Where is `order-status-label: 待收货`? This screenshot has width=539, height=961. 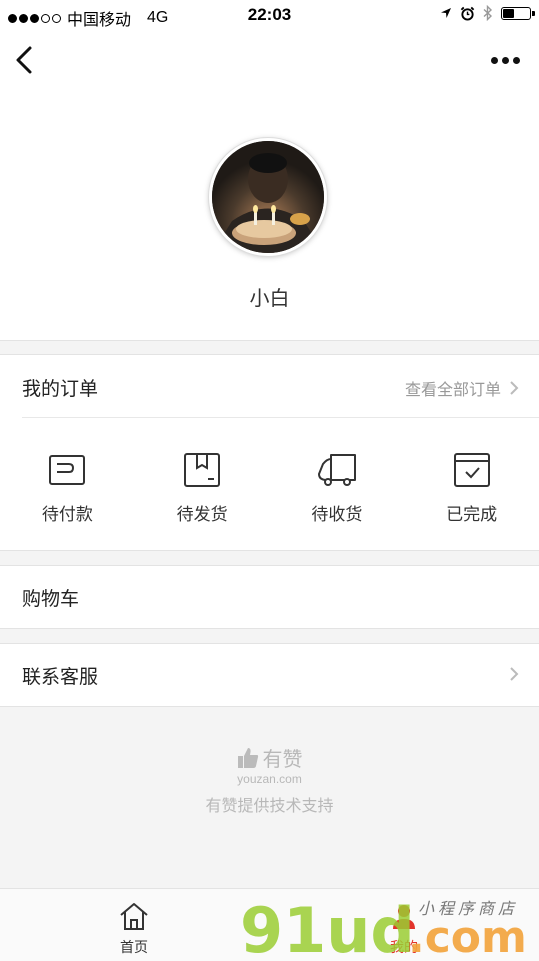 order-status-label: 待收货 is located at coordinates (337, 514).